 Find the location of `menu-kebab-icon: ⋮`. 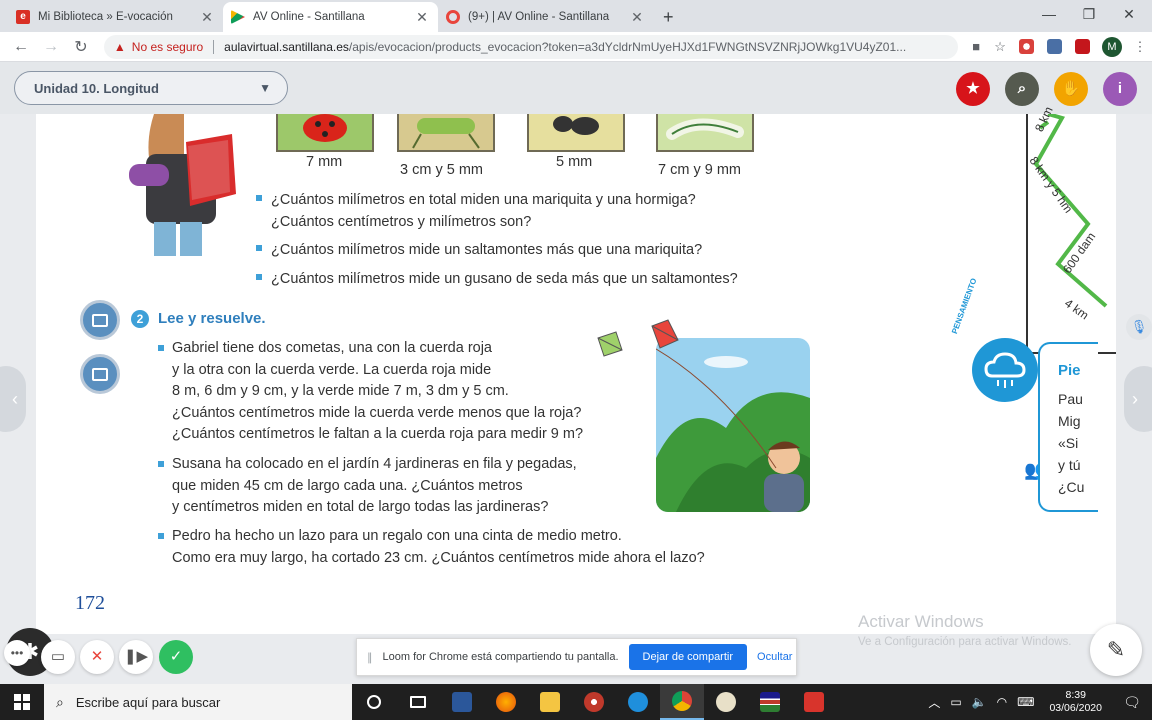

menu-kebab-icon: ⋮ is located at coordinates (1140, 47).